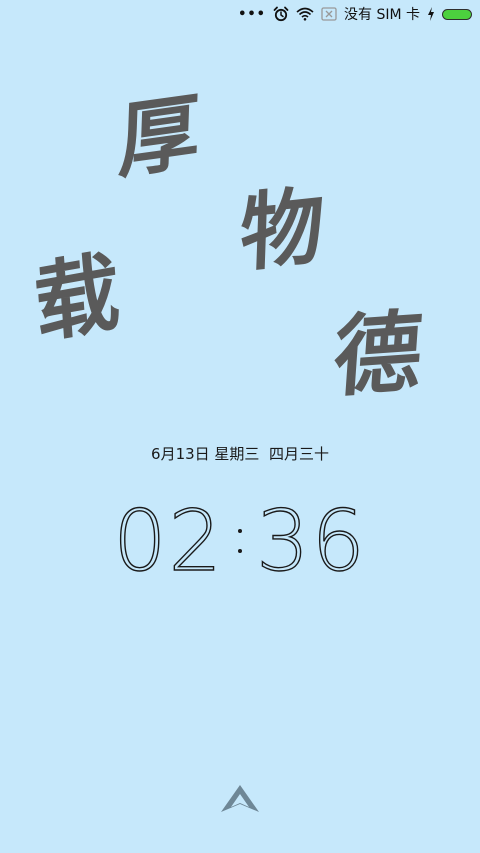 This screenshot has width=480, height=853. Describe the element at coordinates (240, 551) in the screenshot. I see `clock-colon-dot-bottom` at that location.